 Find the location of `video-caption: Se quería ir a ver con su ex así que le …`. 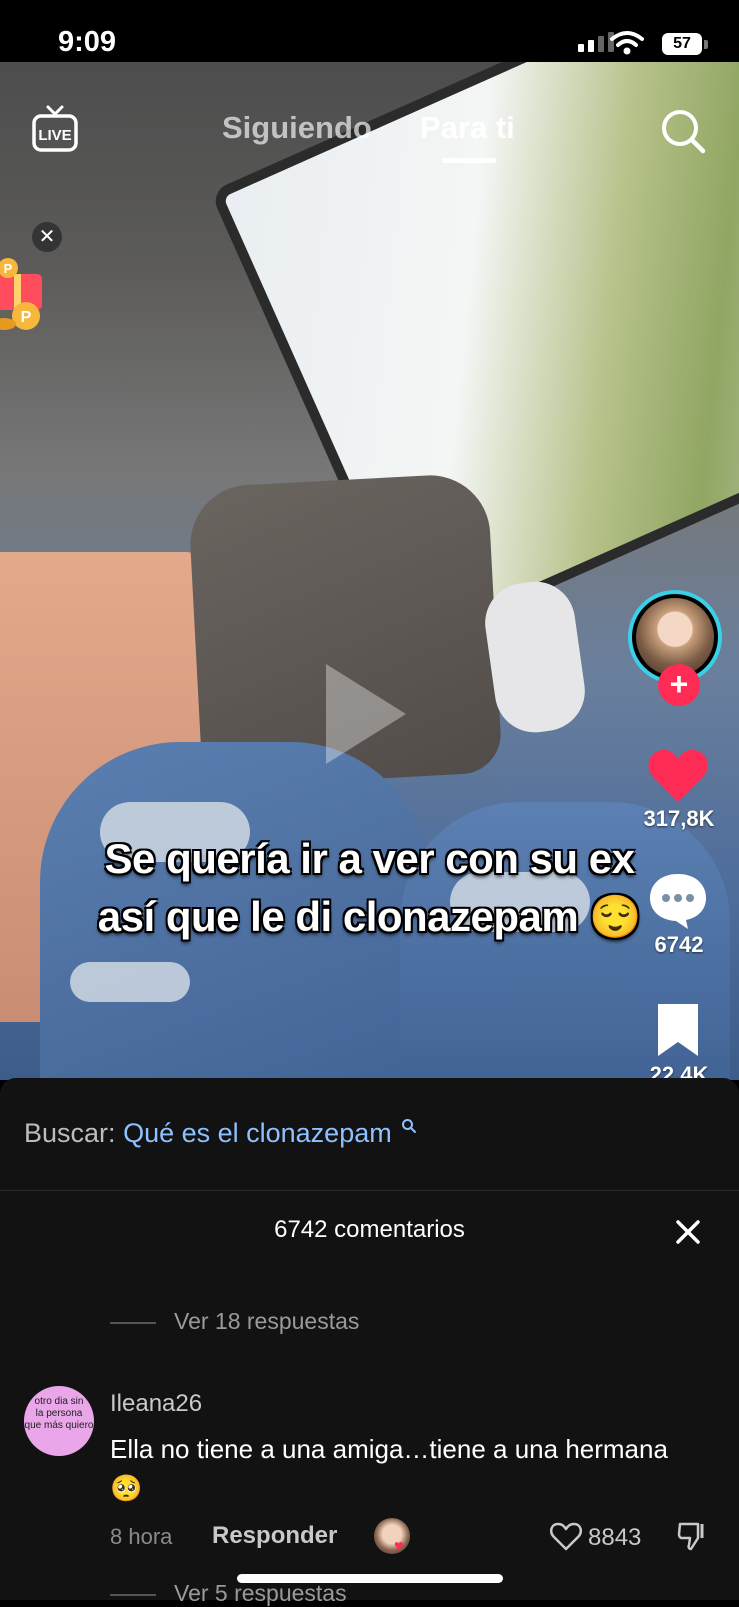

video-caption: Se quería ir a ver con su ex así que le … is located at coordinates (369, 888).